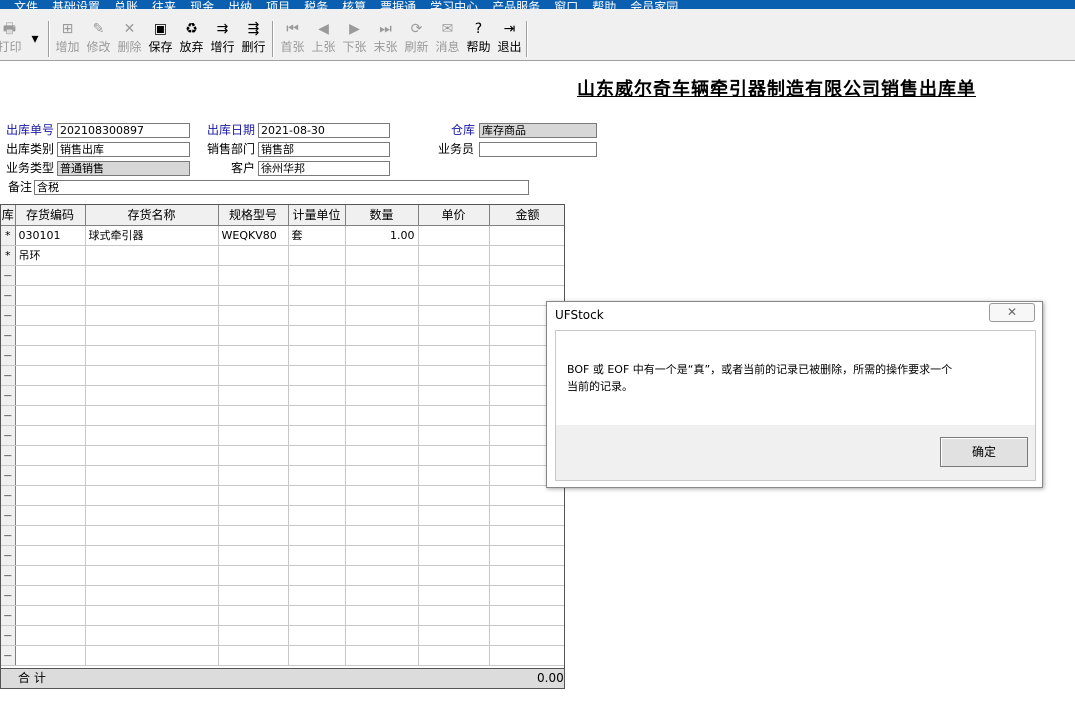  What do you see at coordinates (222, 43) in the screenshot?
I see `add-row-button: ⇉ 增行` at bounding box center [222, 43].